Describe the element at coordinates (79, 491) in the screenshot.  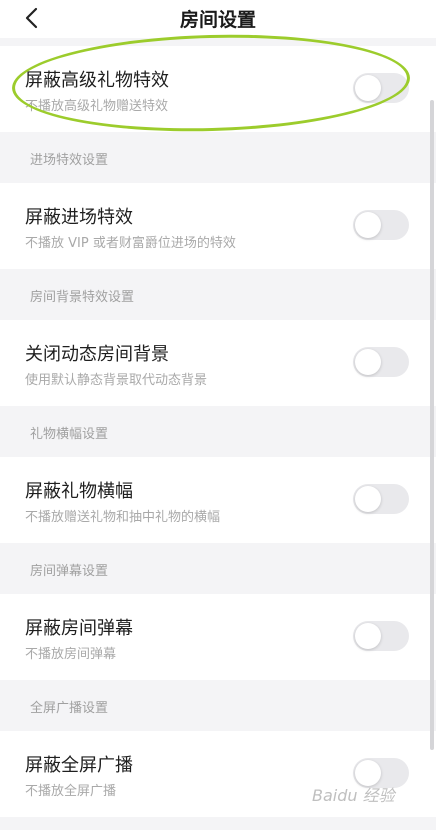
I see `setting-title: 屏蔽礼物横幅` at that location.